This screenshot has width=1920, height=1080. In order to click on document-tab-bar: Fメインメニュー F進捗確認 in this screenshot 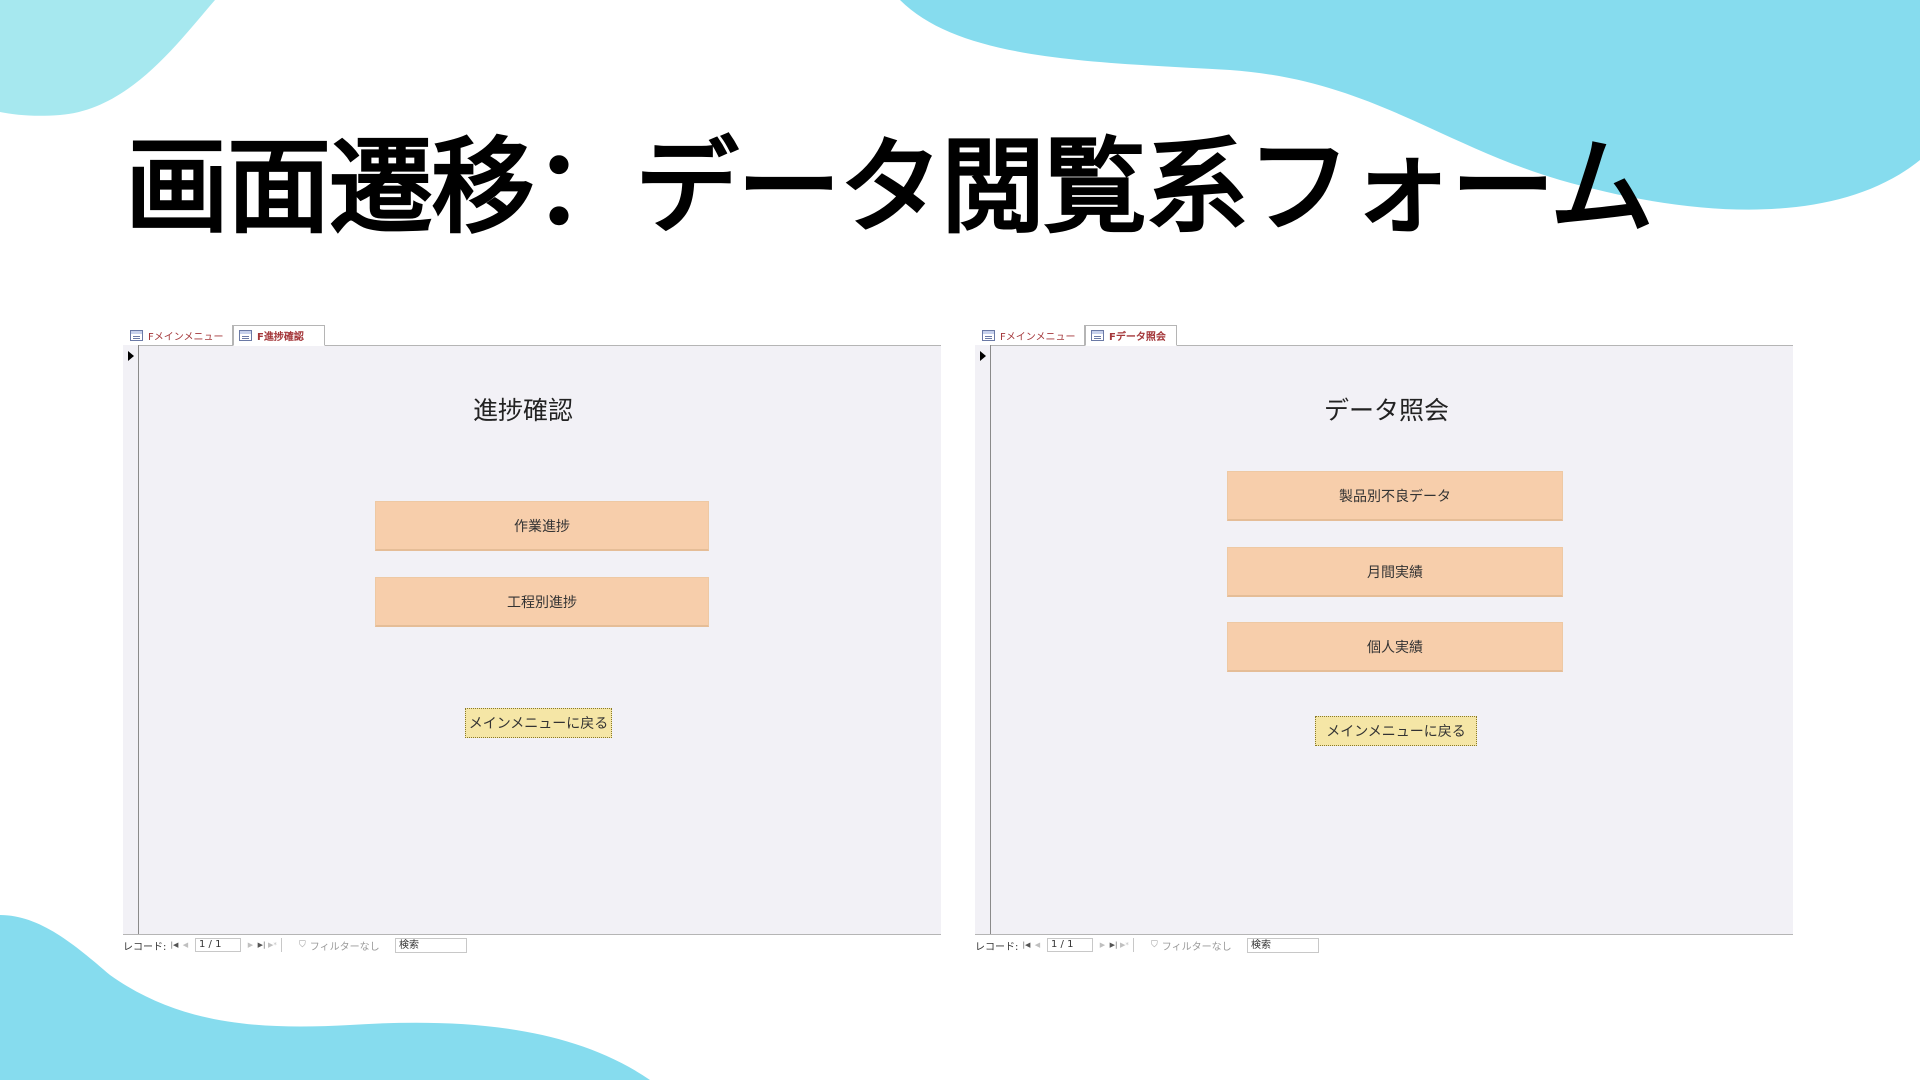, I will do `click(532, 334)`.